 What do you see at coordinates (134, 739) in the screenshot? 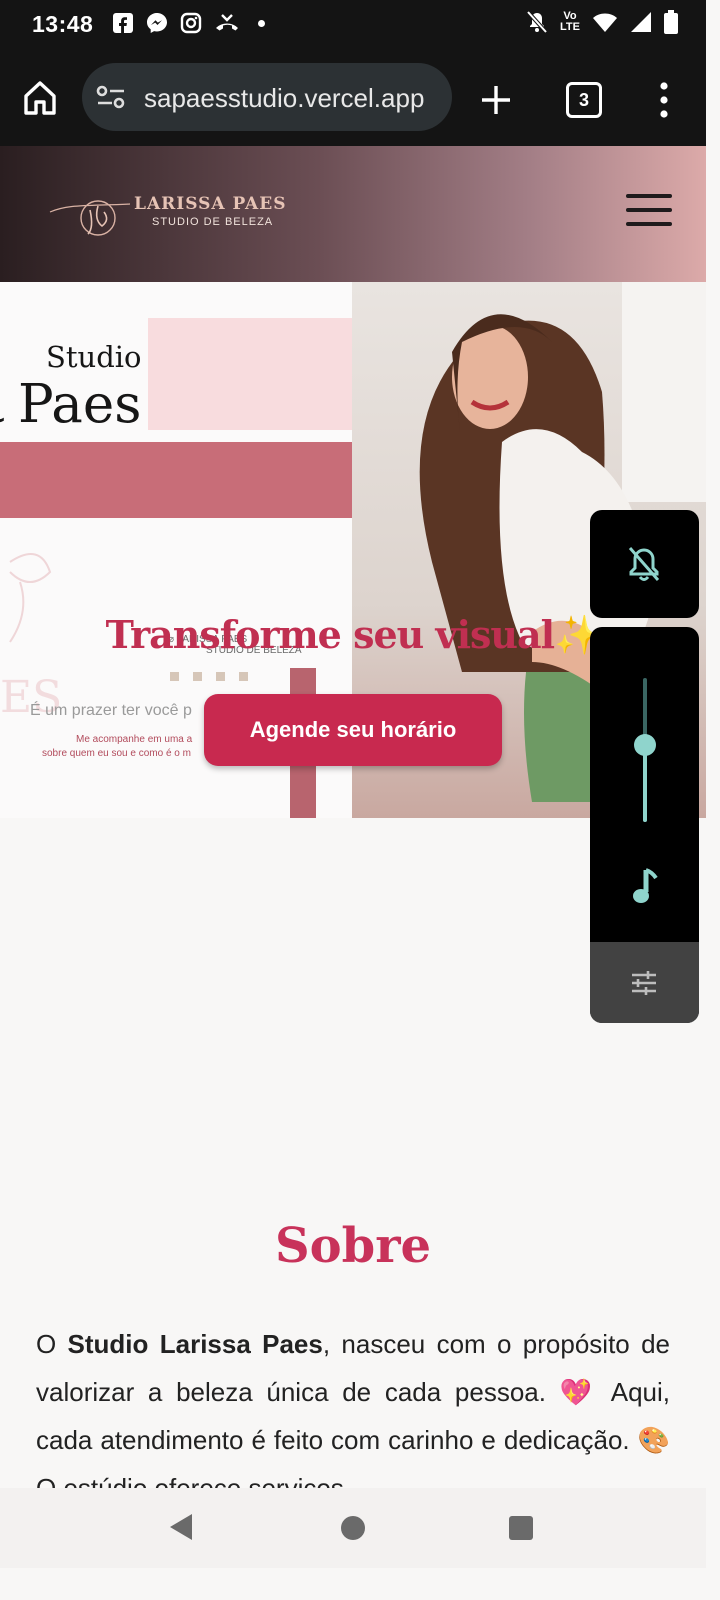
I see `banner-caption-line1: Me acompanhe em uma a` at bounding box center [134, 739].